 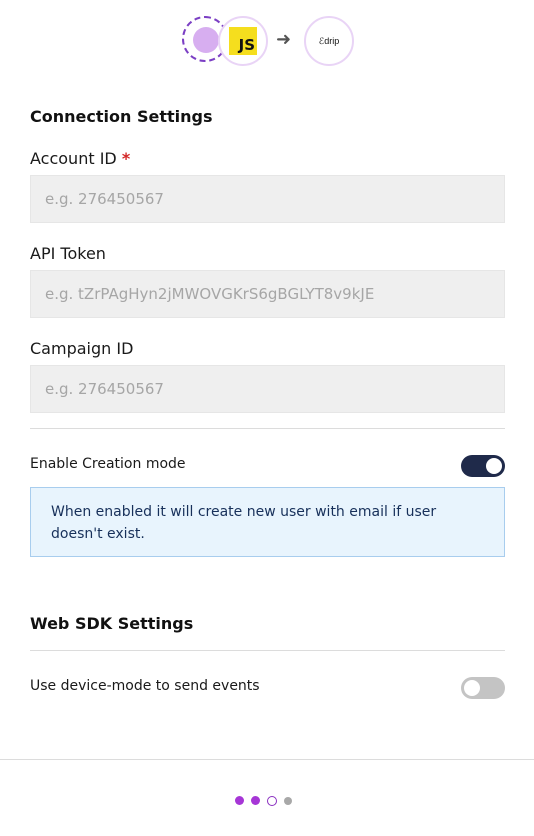 I want to click on creation-mode-label: Enable Creation mode, so click(x=108, y=464).